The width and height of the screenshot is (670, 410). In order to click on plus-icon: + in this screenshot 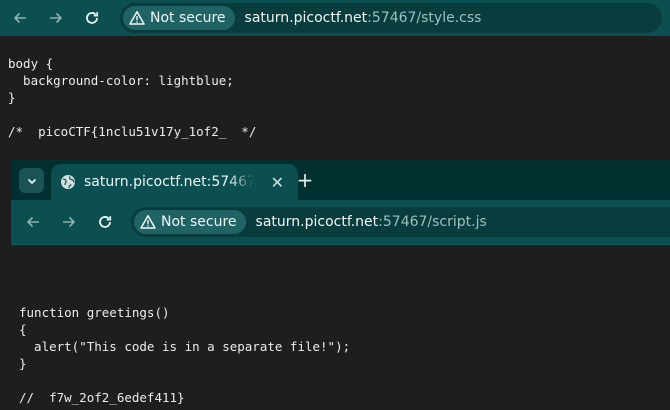, I will do `click(305, 180)`.